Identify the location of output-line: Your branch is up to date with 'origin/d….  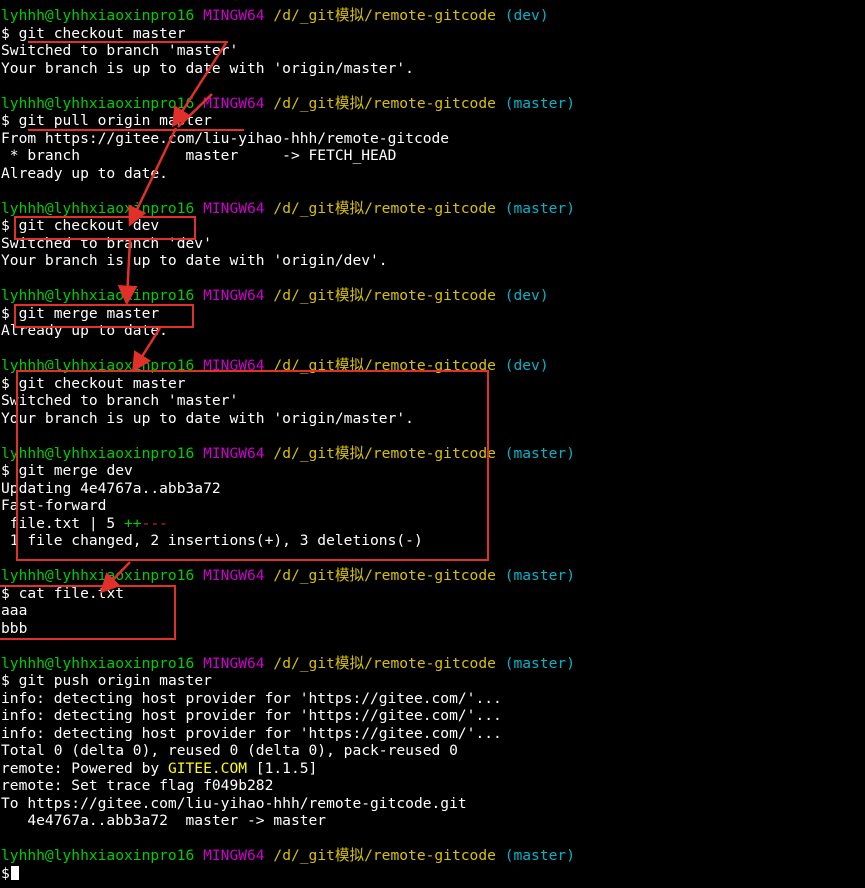
(194, 261).